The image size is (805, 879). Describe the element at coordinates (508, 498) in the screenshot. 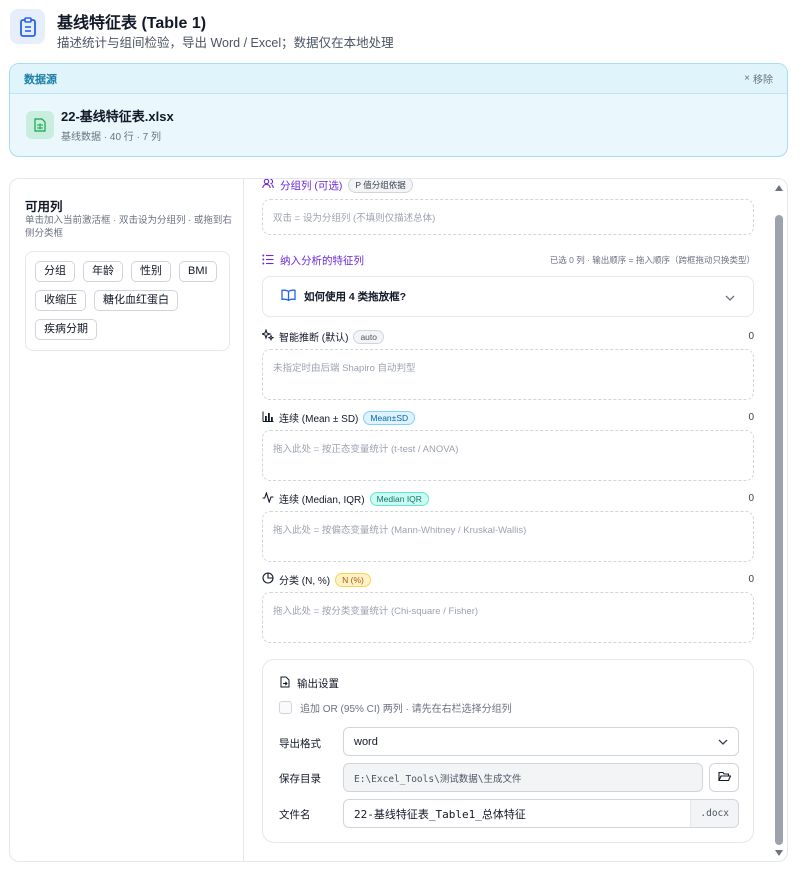

I see `category-median-header: 连续 (Median, IQR) Median IQR 0` at that location.